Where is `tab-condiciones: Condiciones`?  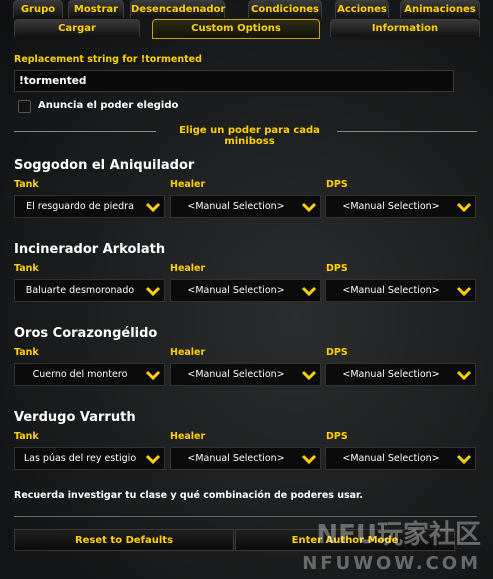
tab-condiciones: Condiciones is located at coordinates (285, 9).